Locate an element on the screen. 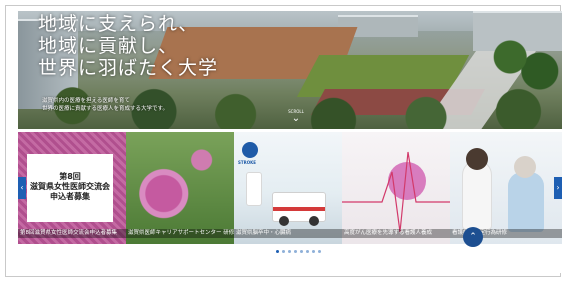  scroll-button: SCROLL ⌄ is located at coordinates (296, 116).